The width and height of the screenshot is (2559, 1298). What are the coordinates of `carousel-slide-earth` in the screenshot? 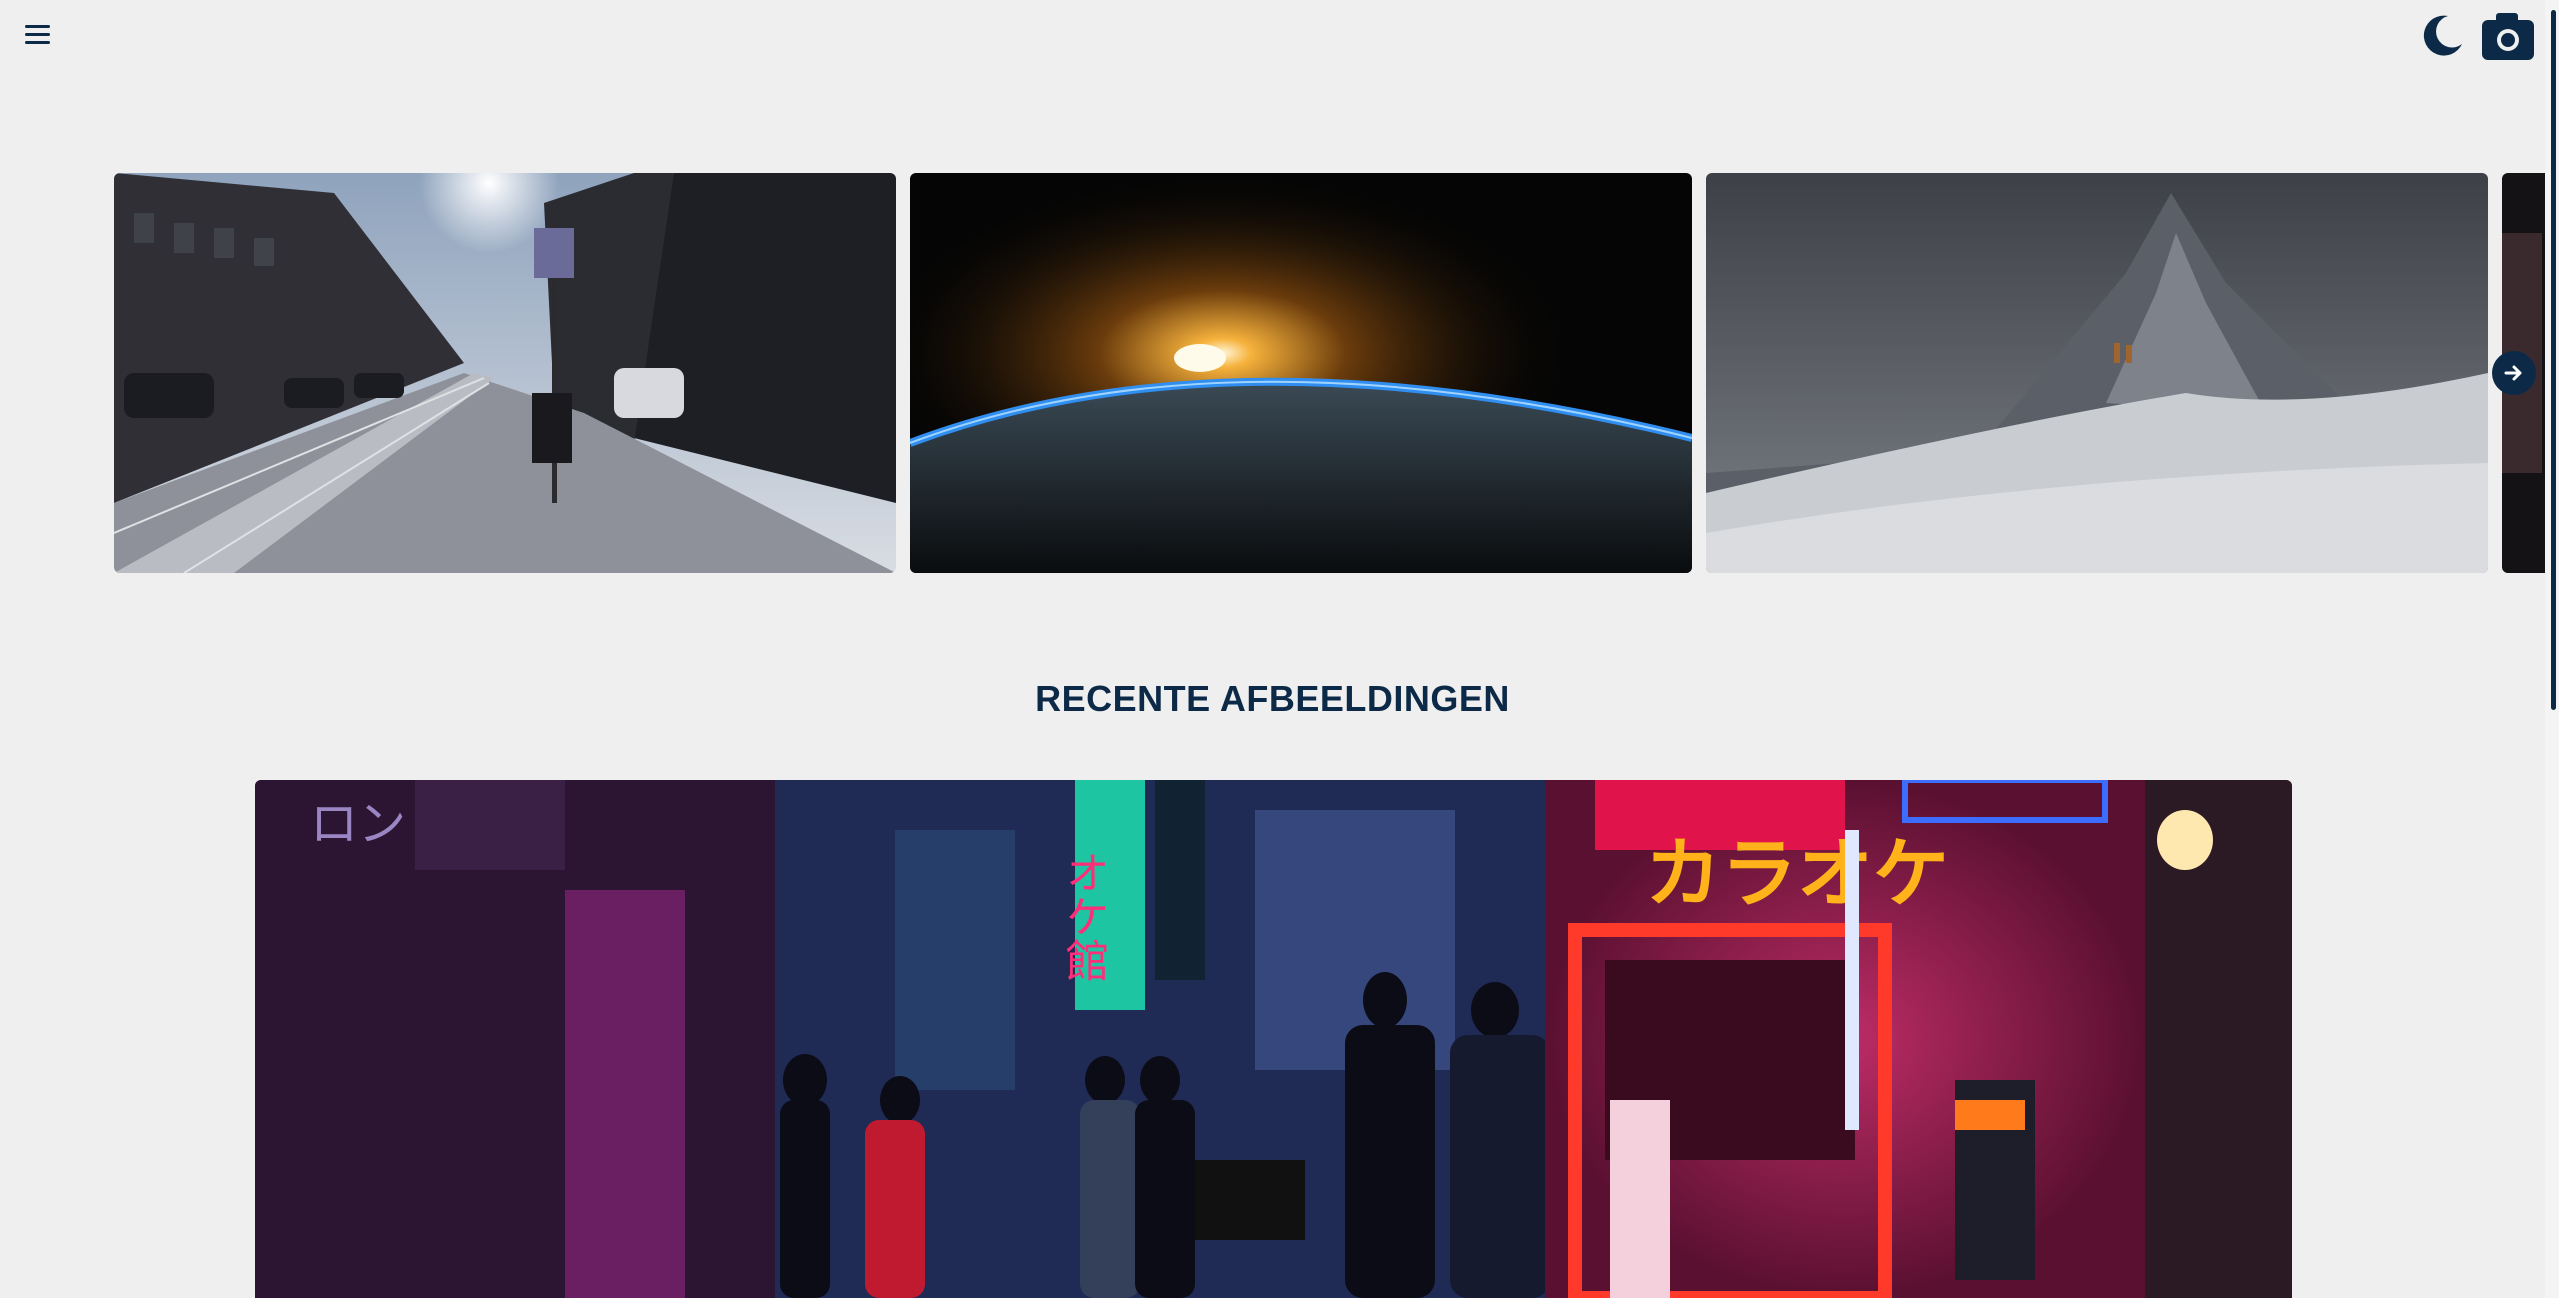 It's located at (1301, 373).